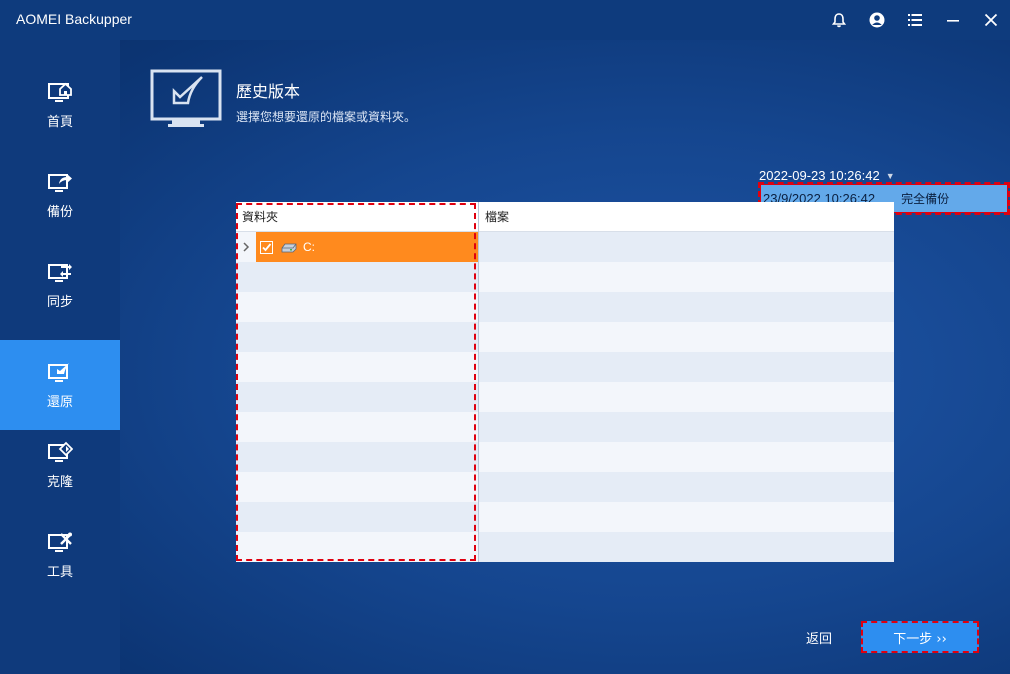 This screenshot has width=1010, height=674. I want to click on back-button: 返回, so click(819, 637).